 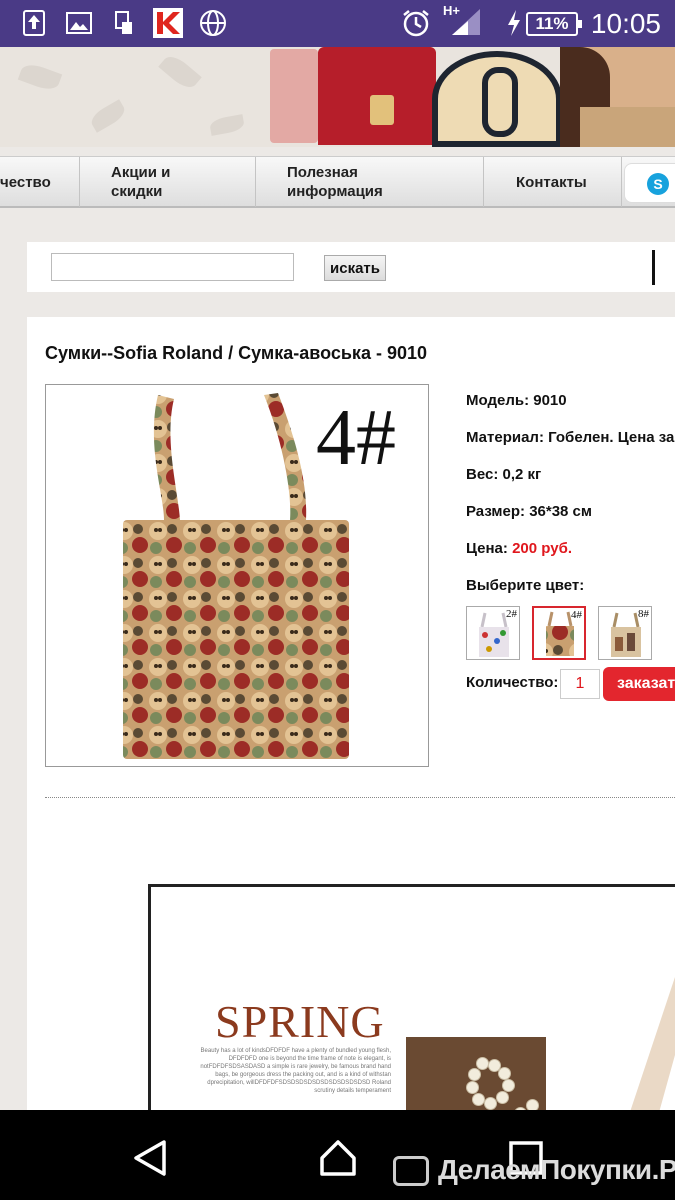 I want to click on red-bag-image, so click(x=377, y=96).